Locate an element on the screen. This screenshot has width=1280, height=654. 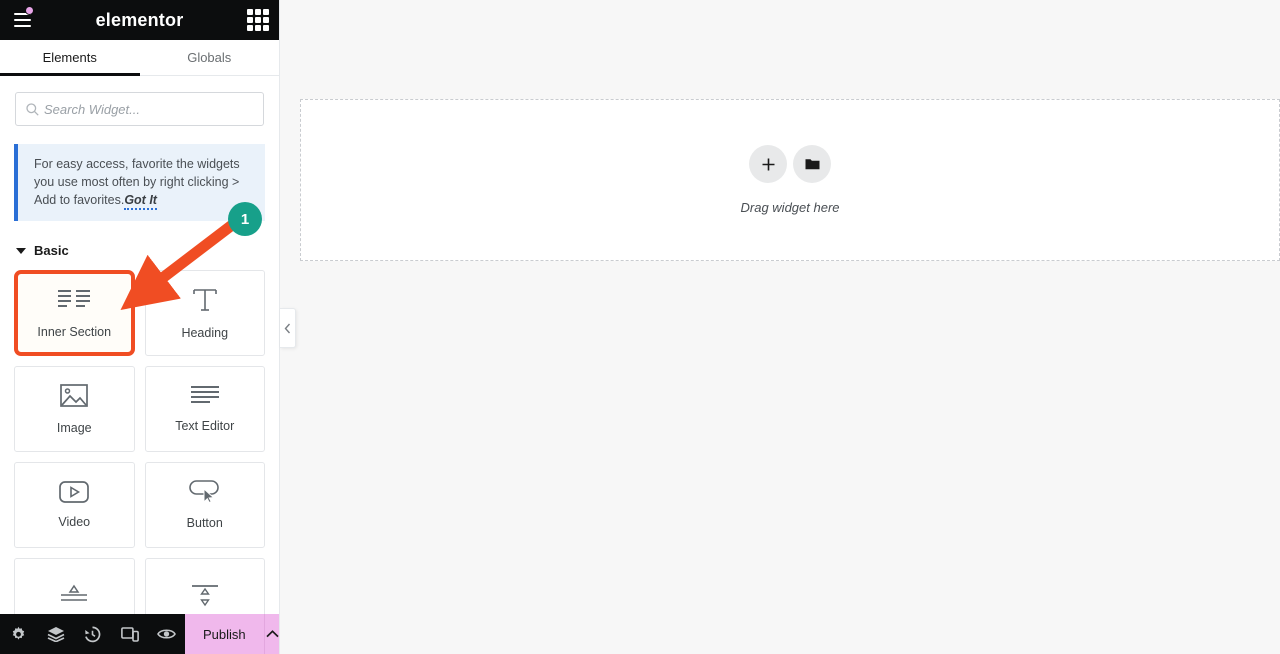
widget-inner-section: Inner Section is located at coordinates (74, 313).